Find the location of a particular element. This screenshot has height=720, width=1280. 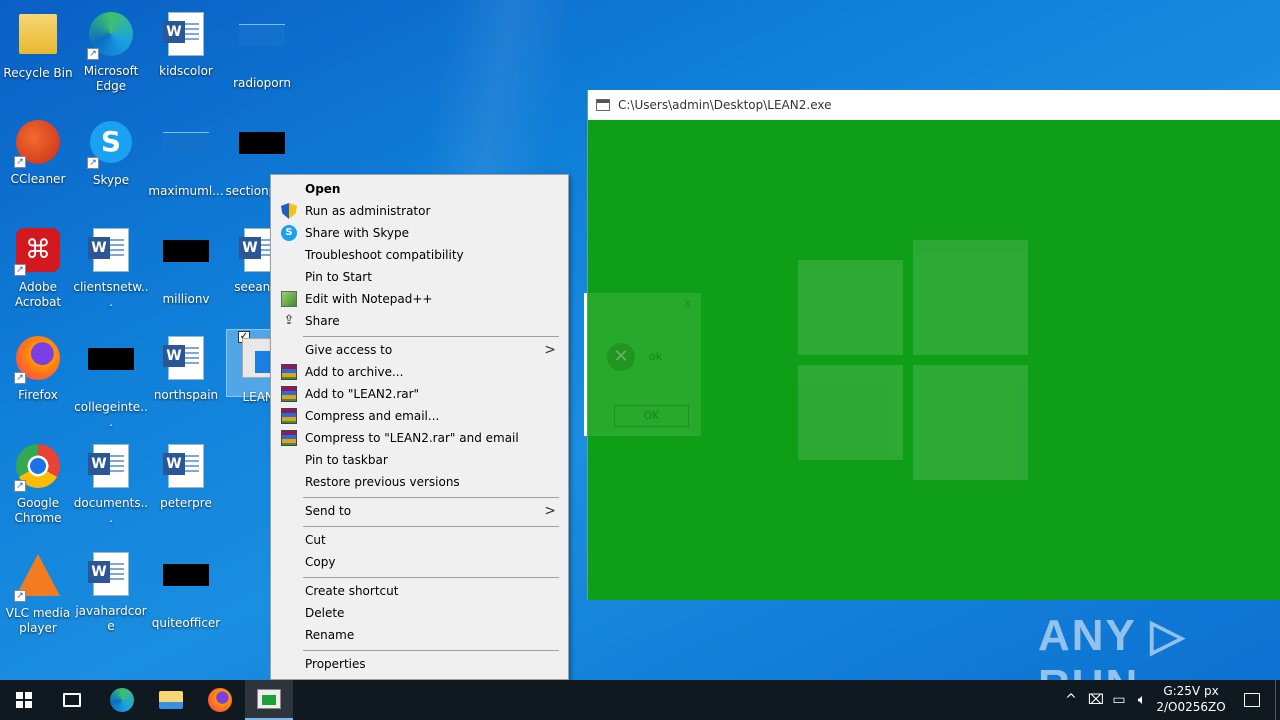

menu-item-troubleshoot-compatibility: Troubleshoot compatibility is located at coordinates (419, 255).